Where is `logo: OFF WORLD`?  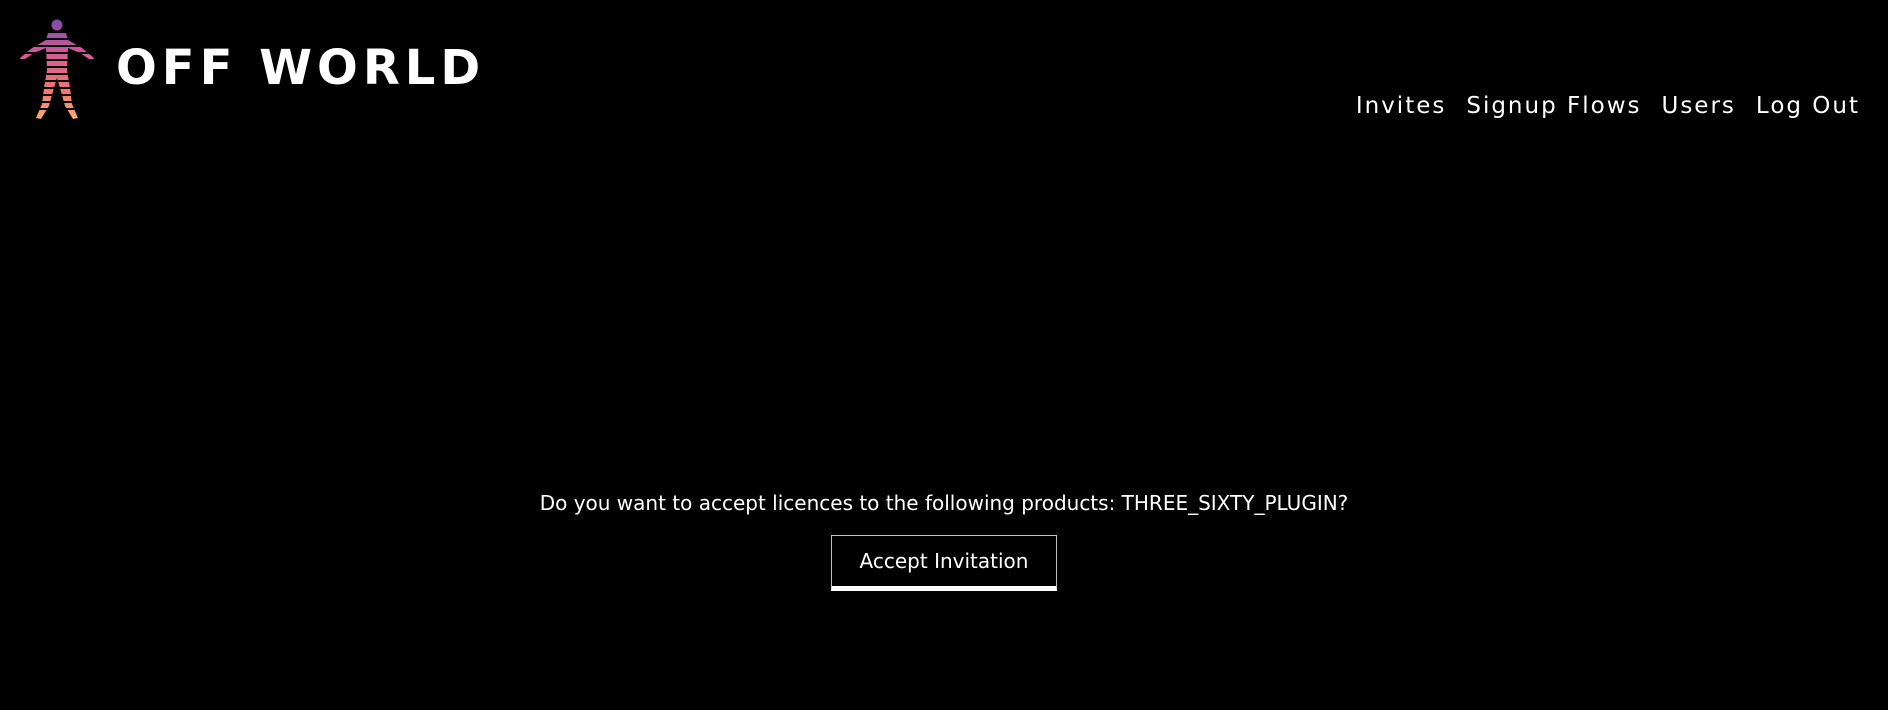
logo: OFF WORLD is located at coordinates (249, 70).